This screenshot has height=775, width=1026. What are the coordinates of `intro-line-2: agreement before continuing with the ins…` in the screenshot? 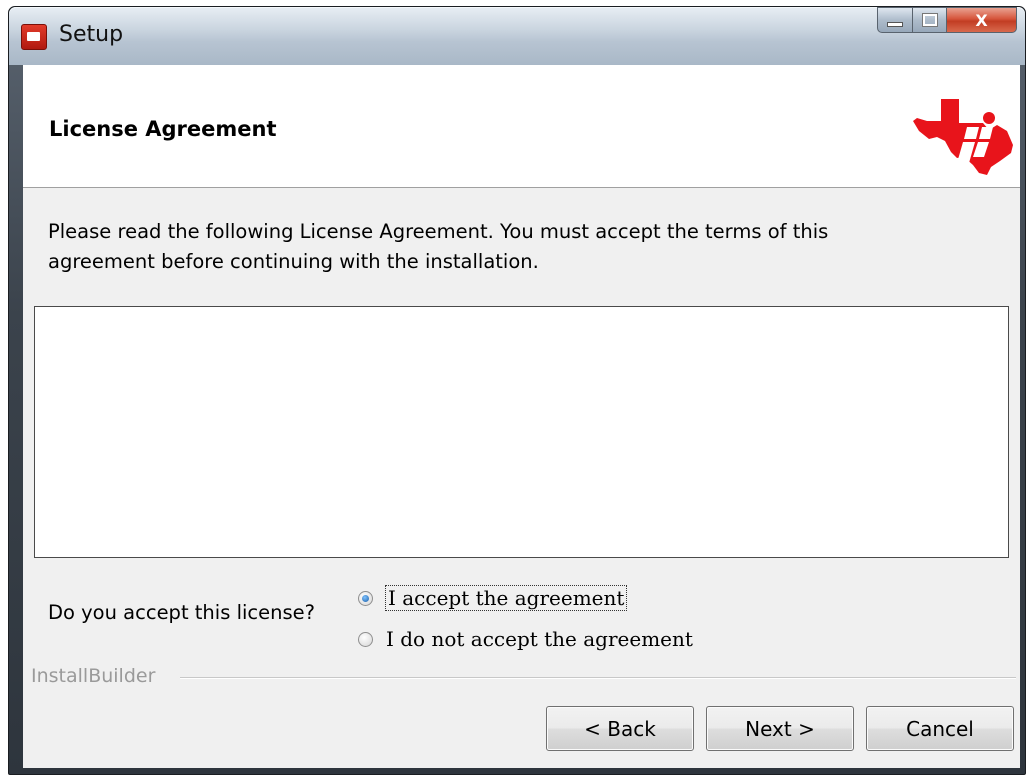 It's located at (293, 261).